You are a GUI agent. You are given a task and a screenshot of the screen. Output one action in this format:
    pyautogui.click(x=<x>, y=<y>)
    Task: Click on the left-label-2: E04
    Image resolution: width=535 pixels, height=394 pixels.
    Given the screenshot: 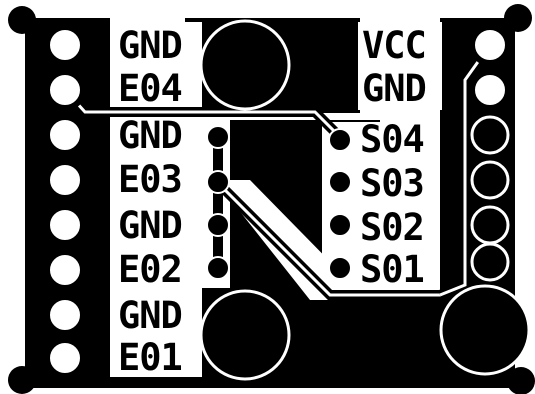 What is the action you would take?
    pyautogui.click(x=150, y=88)
    